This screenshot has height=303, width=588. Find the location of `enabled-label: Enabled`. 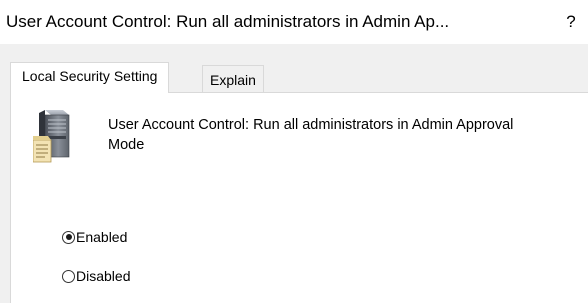

enabled-label: Enabled is located at coordinates (102, 237).